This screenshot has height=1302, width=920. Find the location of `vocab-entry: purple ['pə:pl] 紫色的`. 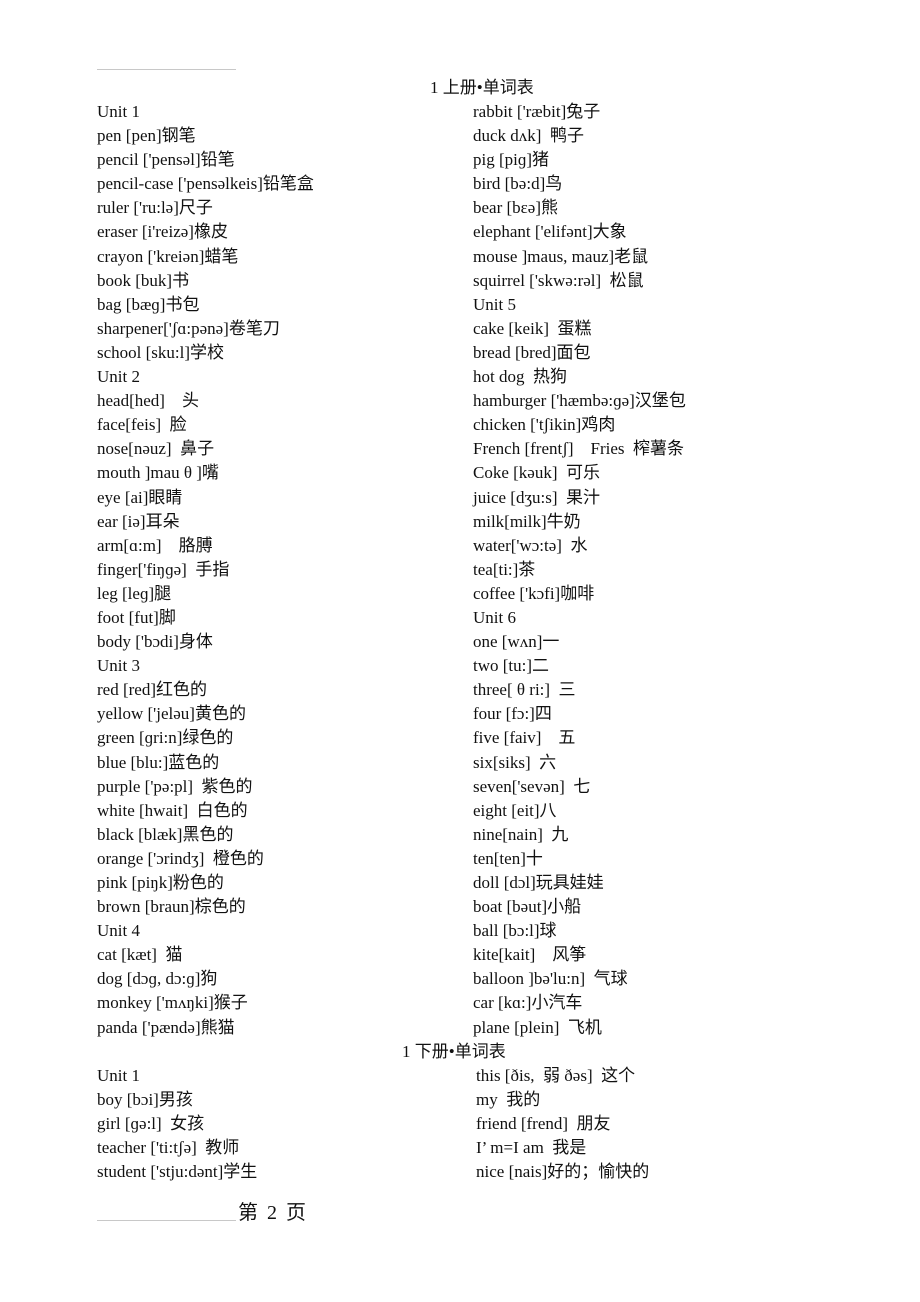

vocab-entry: purple ['pə:pl] 紫色的 is located at coordinates (175, 786).